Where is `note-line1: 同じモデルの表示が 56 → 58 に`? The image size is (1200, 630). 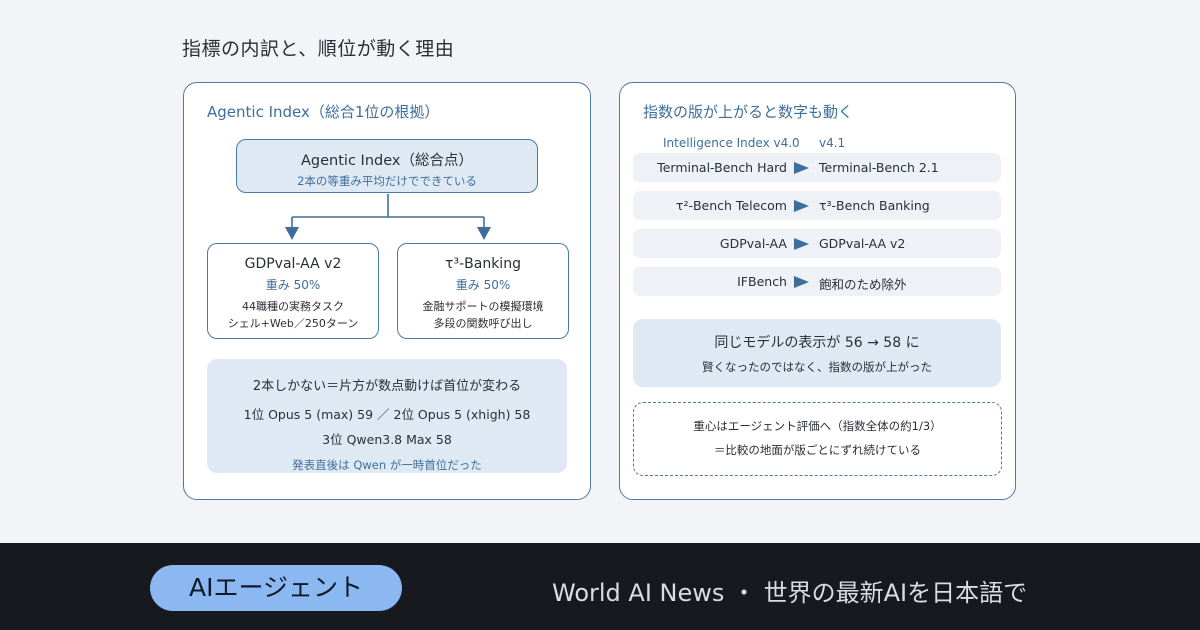
note-line1: 同じモデルの表示が 56 → 58 に is located at coordinates (817, 343).